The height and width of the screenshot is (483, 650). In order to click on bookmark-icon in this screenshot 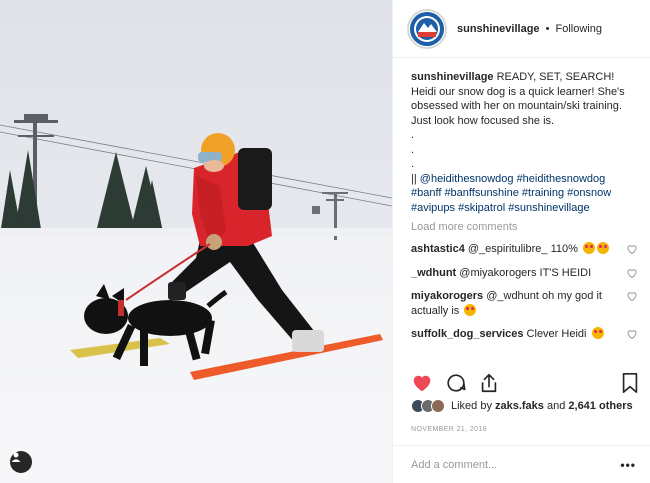, I will do `click(630, 383)`.